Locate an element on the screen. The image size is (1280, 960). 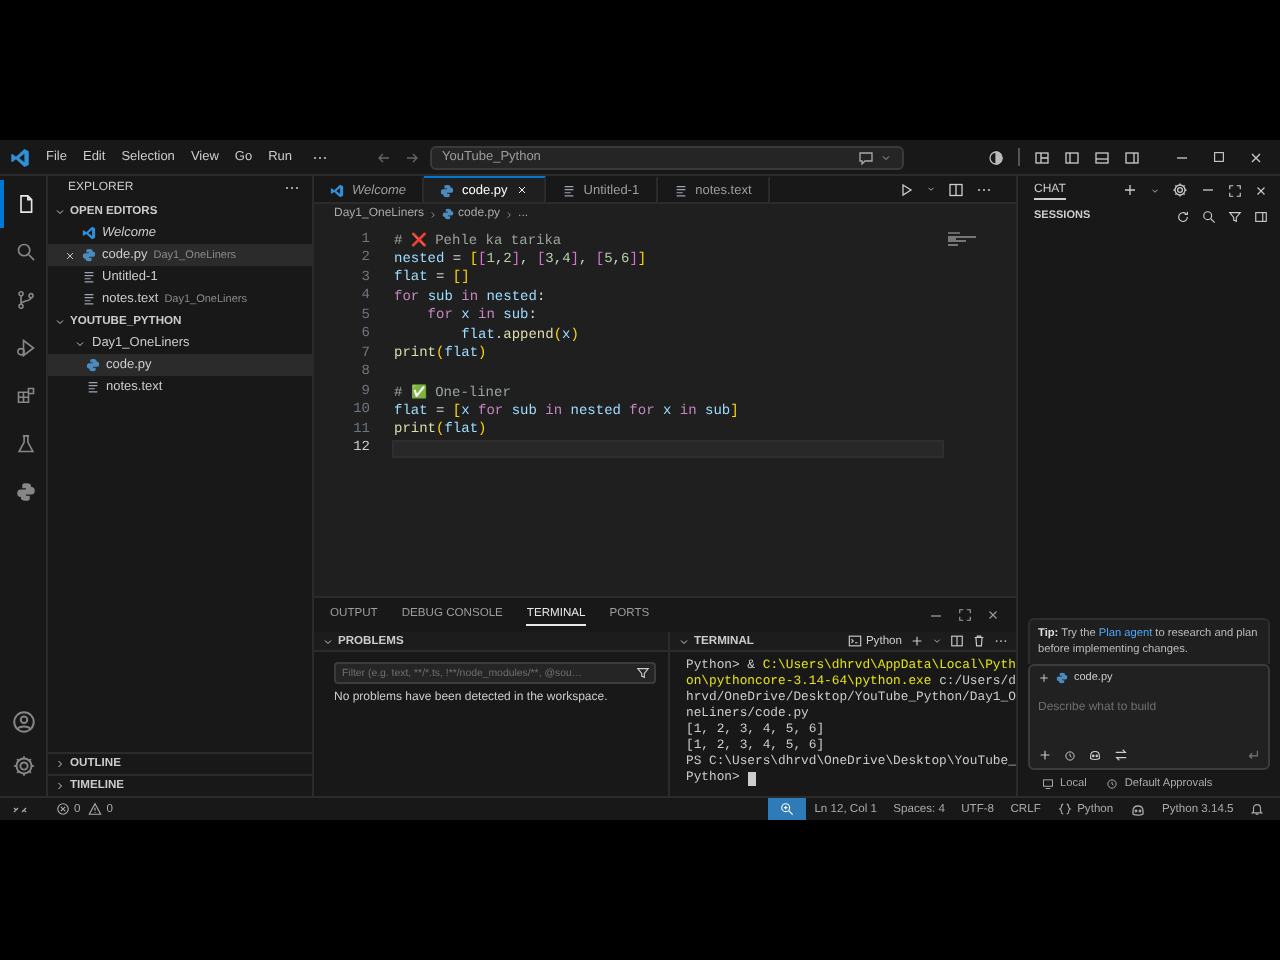
trash-icon is located at coordinates (979, 641).